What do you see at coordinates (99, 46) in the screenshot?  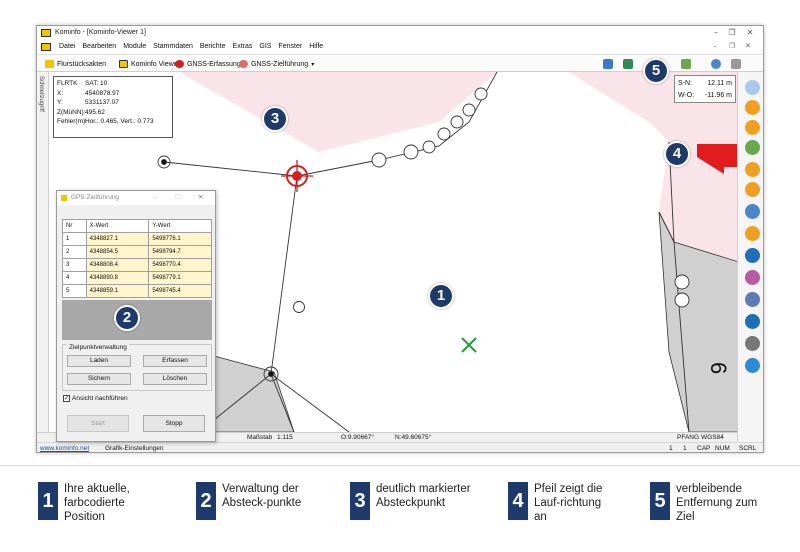 I see `menu-bearbeiten: Bearbeiten` at bounding box center [99, 46].